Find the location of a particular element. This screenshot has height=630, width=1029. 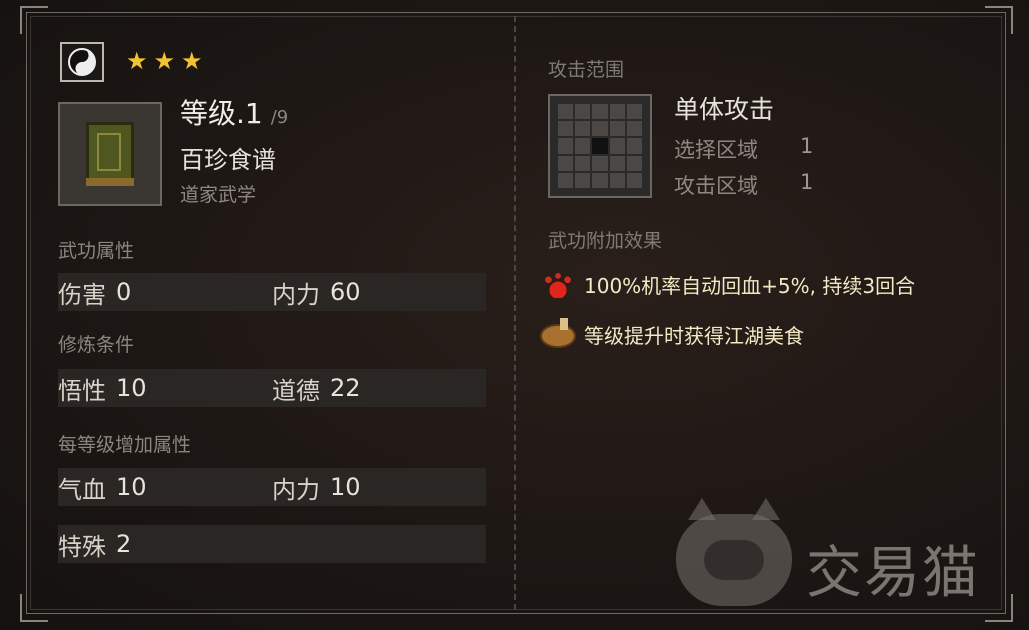

book-icon is located at coordinates (110, 154).